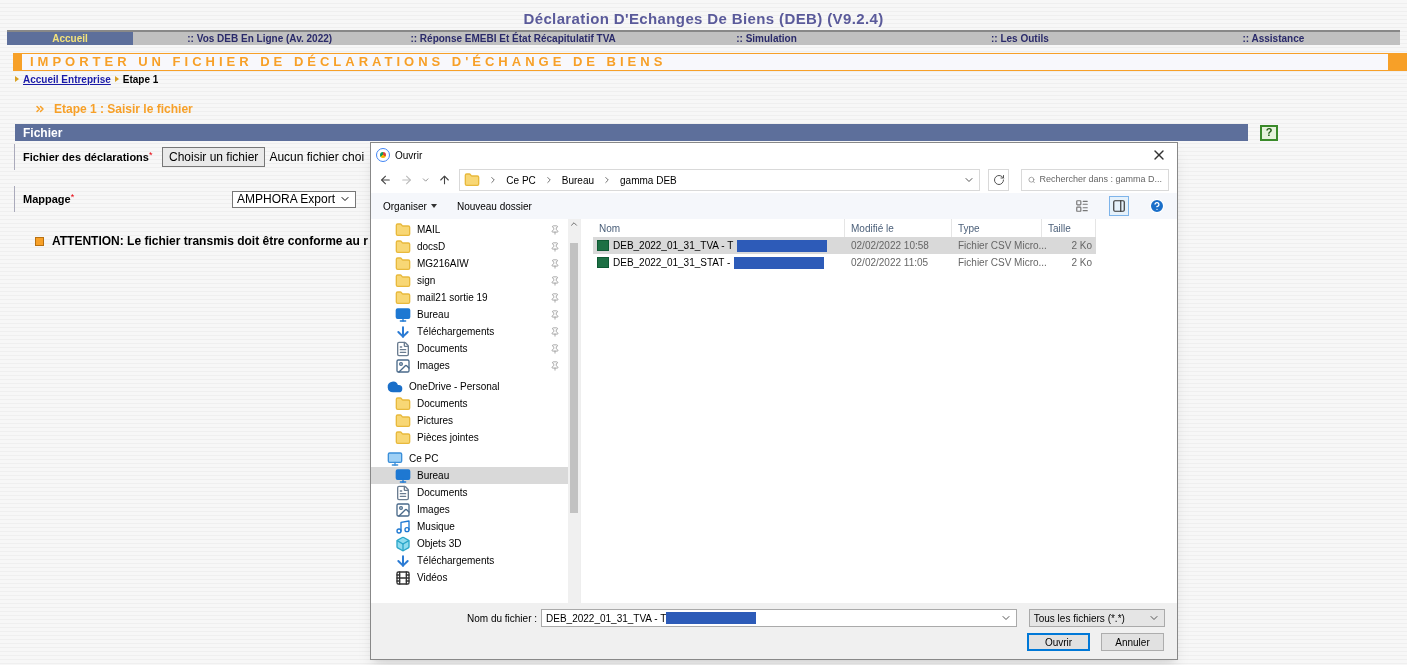 The height and width of the screenshot is (665, 1407). What do you see at coordinates (403, 526) in the screenshot?
I see `music-note-icon` at bounding box center [403, 526].